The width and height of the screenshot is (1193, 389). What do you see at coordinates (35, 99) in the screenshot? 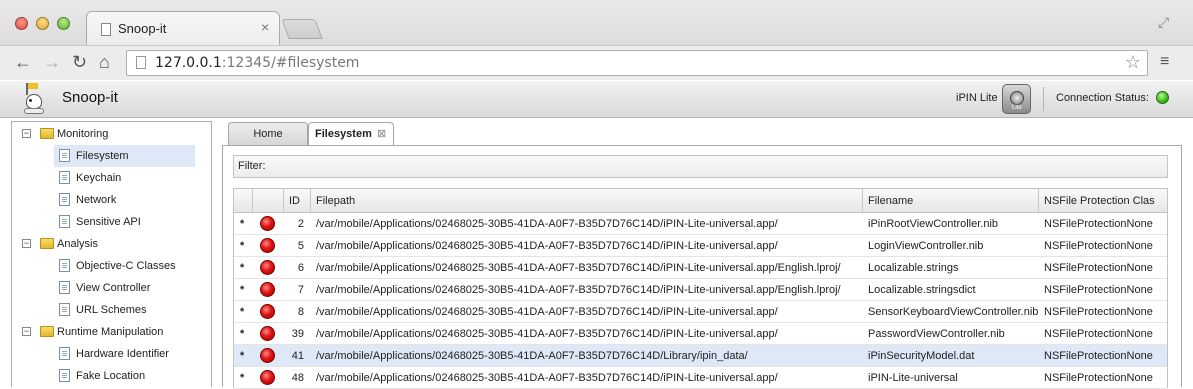
I see `snoopit-logo-icon` at bounding box center [35, 99].